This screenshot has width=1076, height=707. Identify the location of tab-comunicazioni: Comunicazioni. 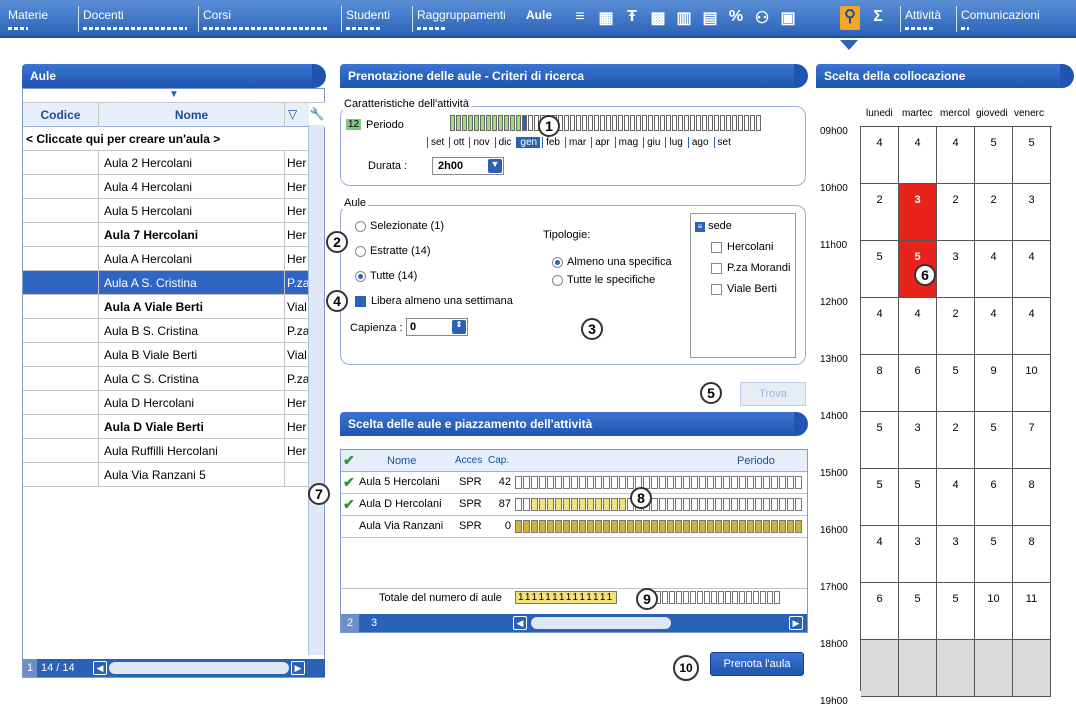
(1011, 19).